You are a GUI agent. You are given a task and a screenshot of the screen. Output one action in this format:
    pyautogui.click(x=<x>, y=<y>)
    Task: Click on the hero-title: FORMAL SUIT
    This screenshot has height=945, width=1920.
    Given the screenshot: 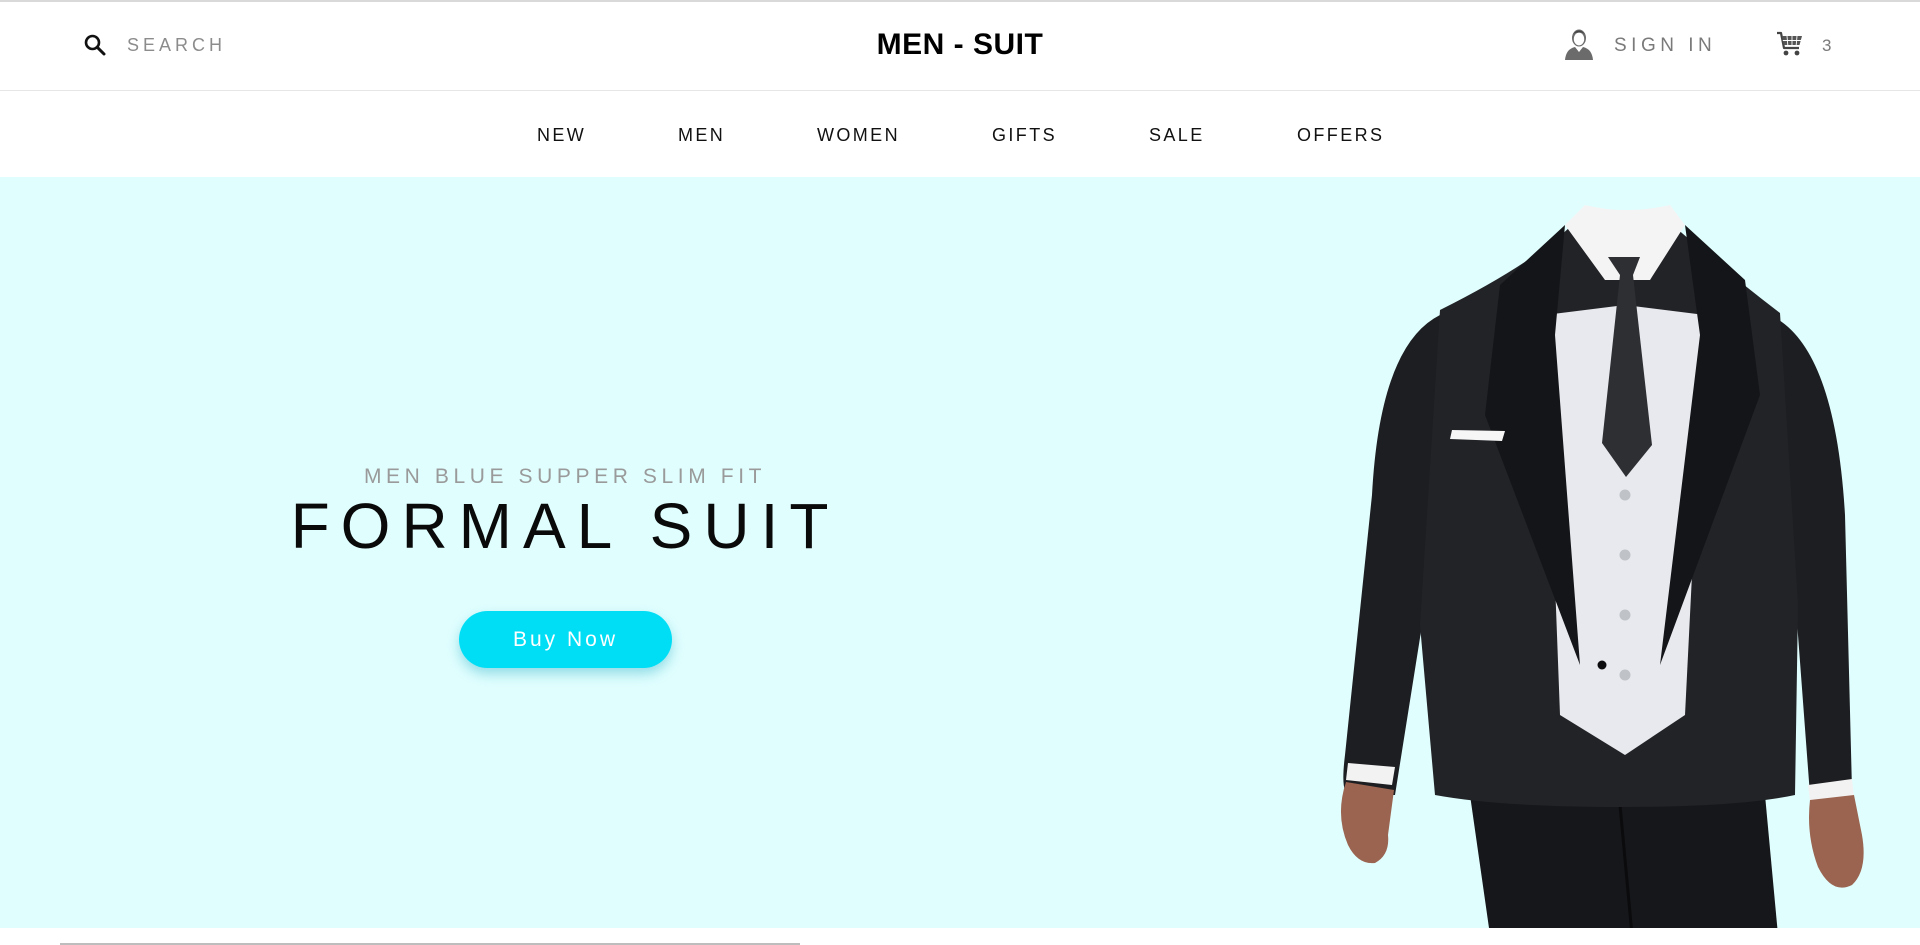 What is the action you would take?
    pyautogui.click(x=565, y=526)
    